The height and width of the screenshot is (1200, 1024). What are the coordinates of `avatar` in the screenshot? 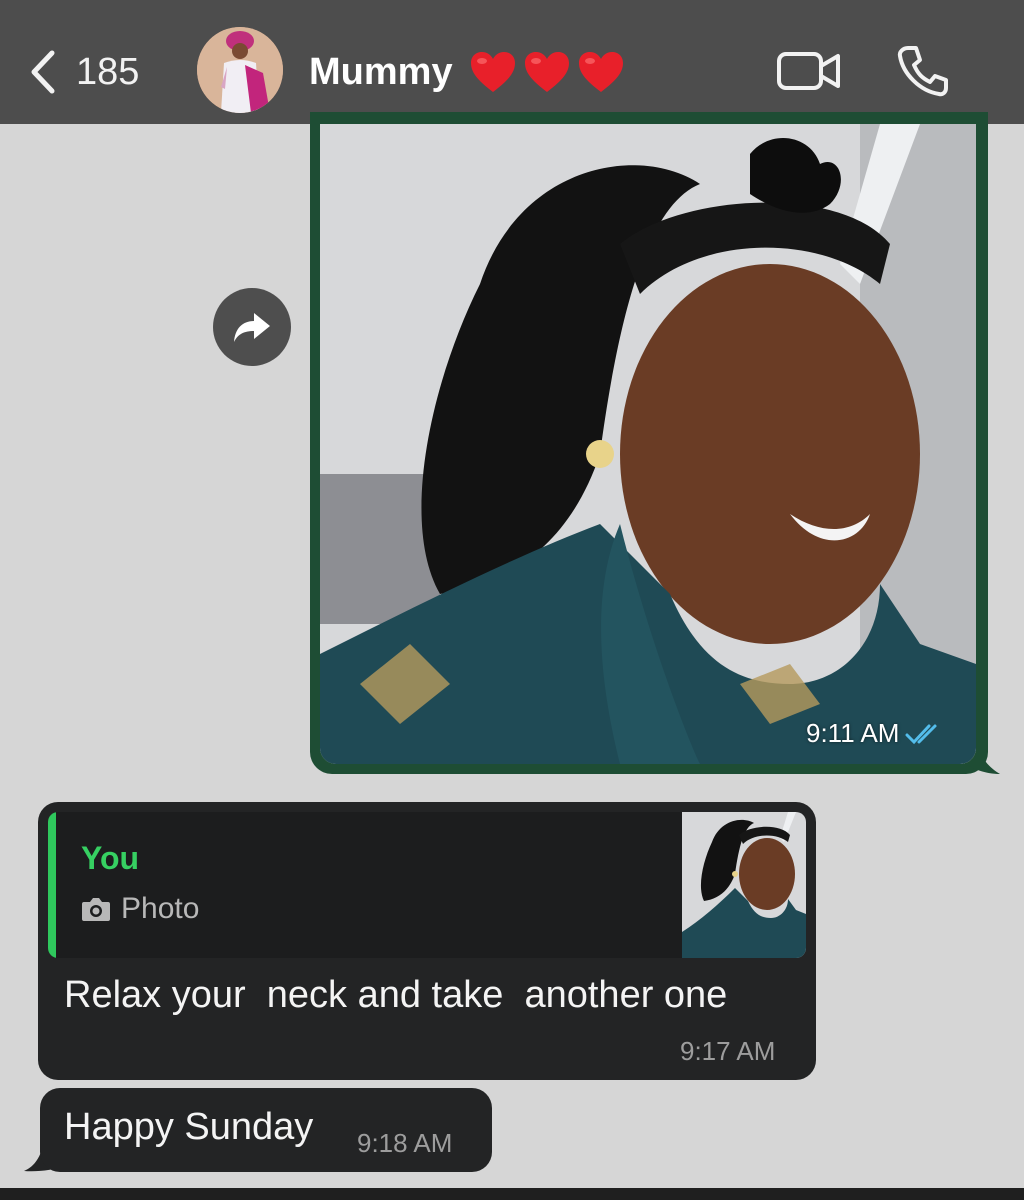 It's located at (240, 70).